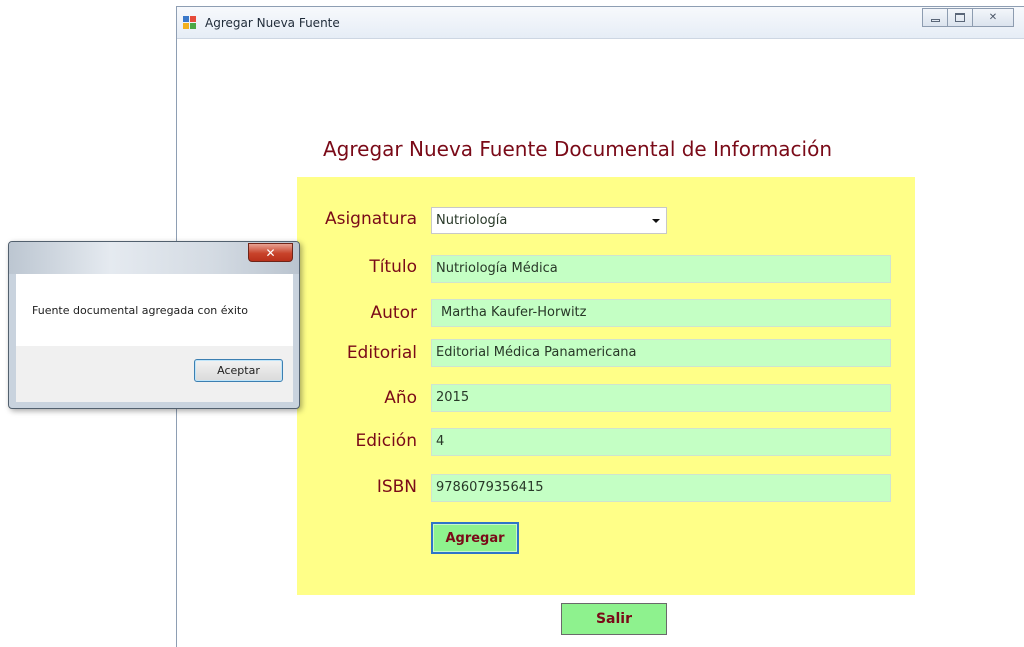 Image resolution: width=1024 pixels, height=647 pixels. I want to click on message-box-body: Fuente documental agregada con éxito, so click(154, 310).